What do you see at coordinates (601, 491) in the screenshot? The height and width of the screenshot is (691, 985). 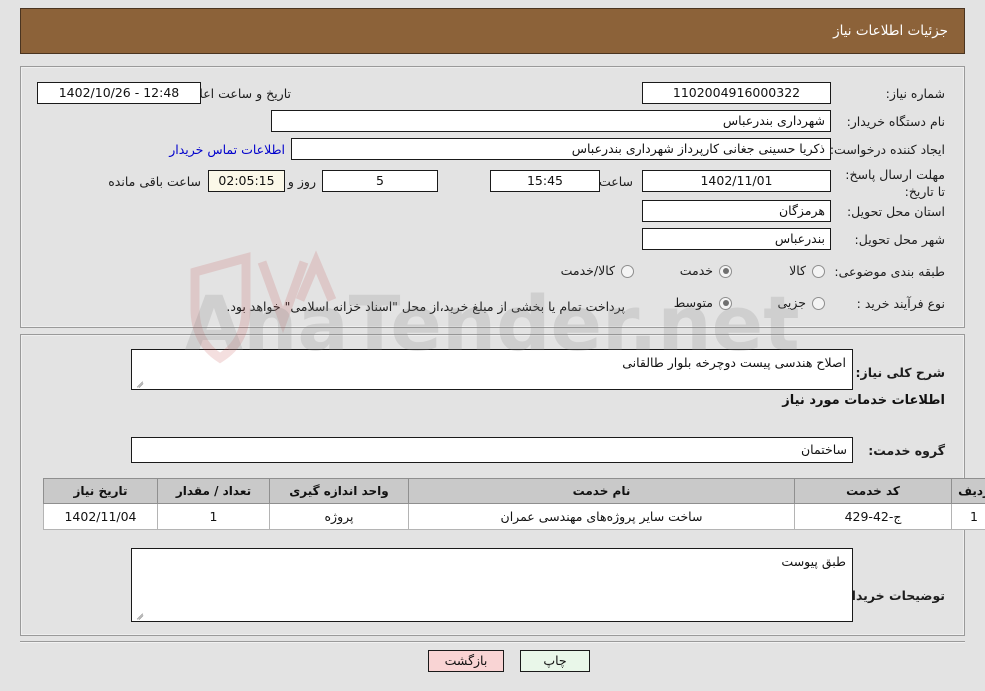 I see `col-header-name: نام خدمت` at bounding box center [601, 491].